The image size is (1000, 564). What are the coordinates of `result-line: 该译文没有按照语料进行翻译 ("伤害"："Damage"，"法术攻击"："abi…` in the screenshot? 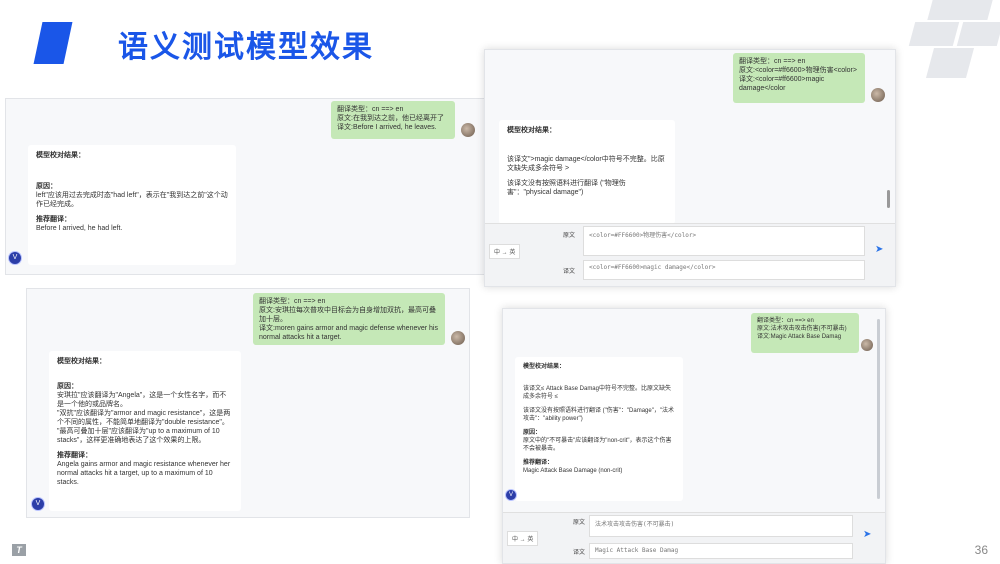 It's located at (598, 415).